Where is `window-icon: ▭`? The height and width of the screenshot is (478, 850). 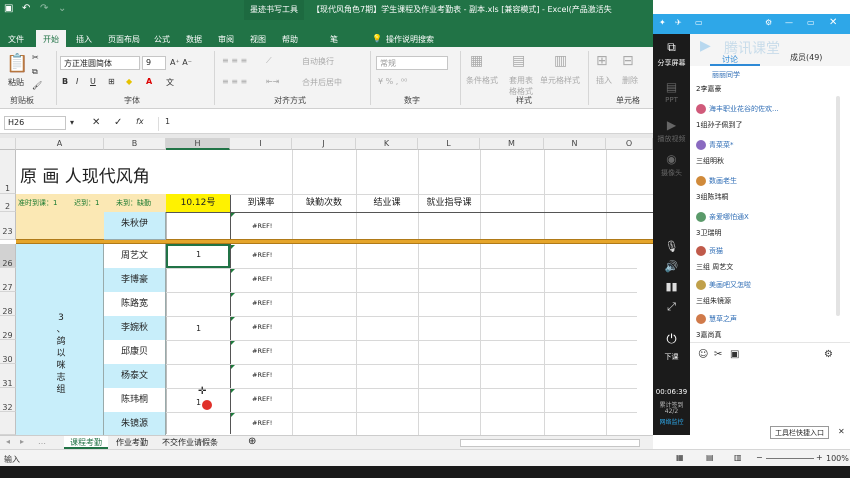
window-icon: ▭ is located at coordinates (699, 22).